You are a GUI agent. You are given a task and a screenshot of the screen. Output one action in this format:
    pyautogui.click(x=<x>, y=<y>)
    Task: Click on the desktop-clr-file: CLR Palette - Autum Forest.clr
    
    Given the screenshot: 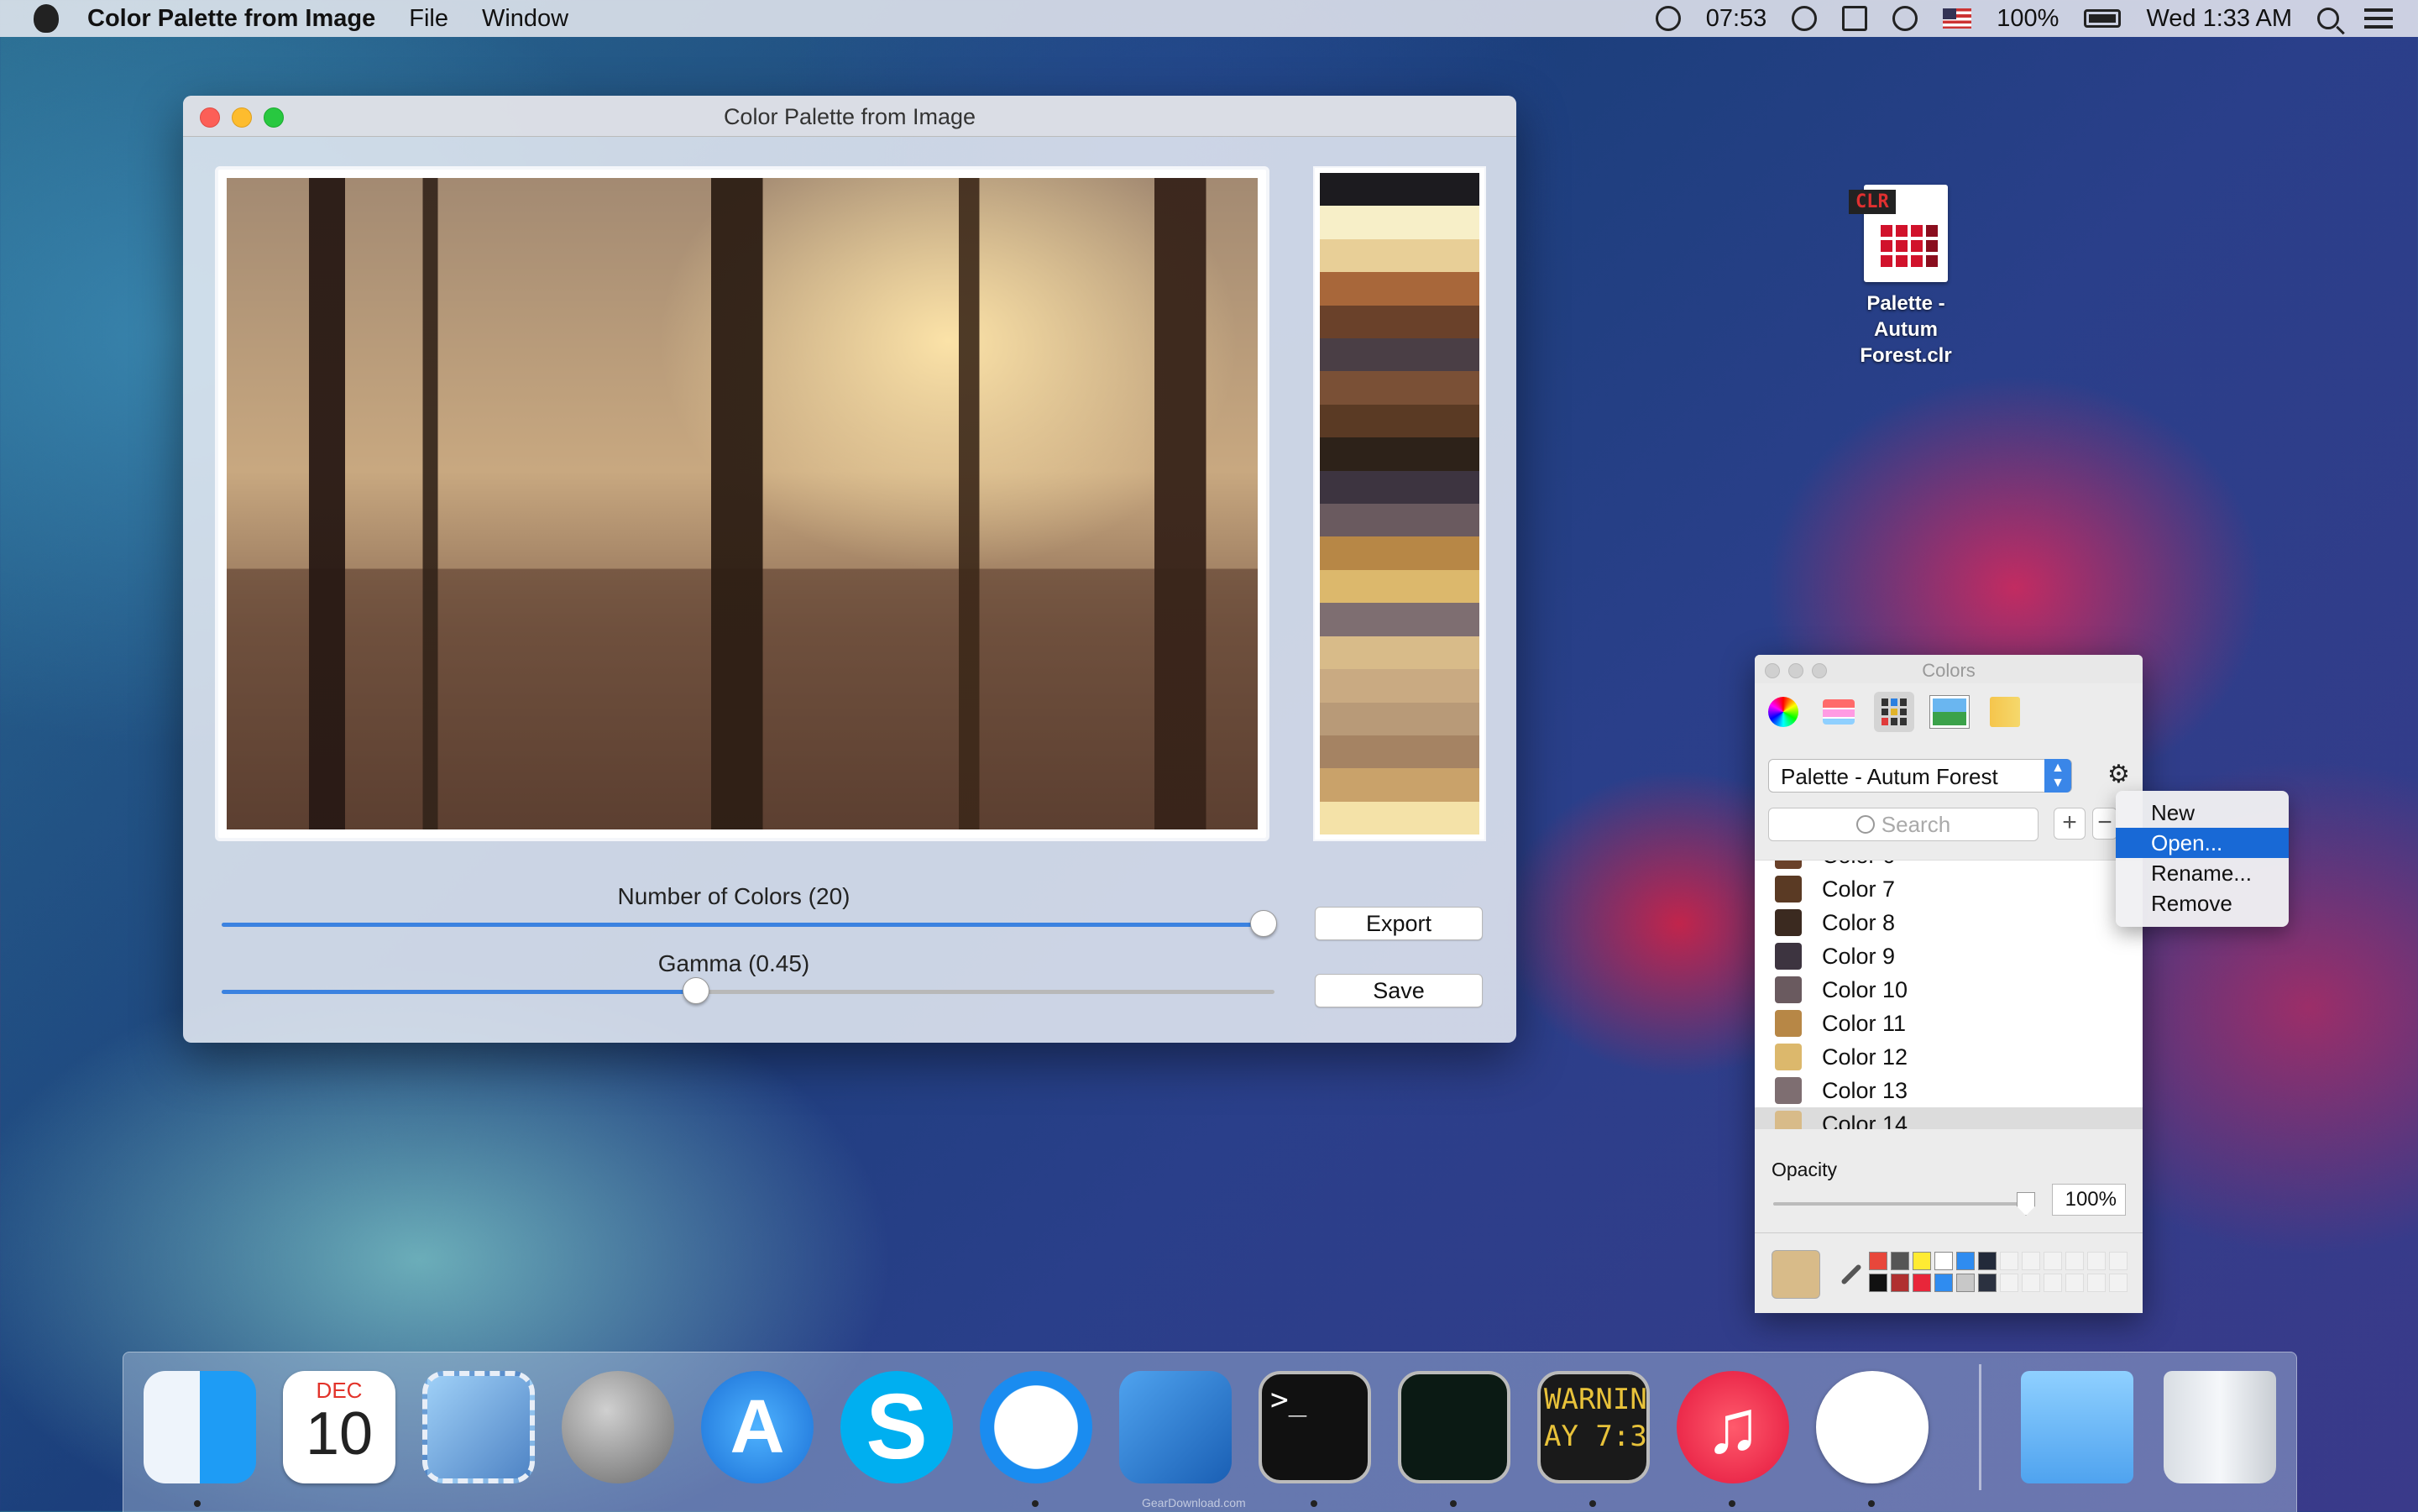 What is the action you would take?
    pyautogui.click(x=1906, y=277)
    